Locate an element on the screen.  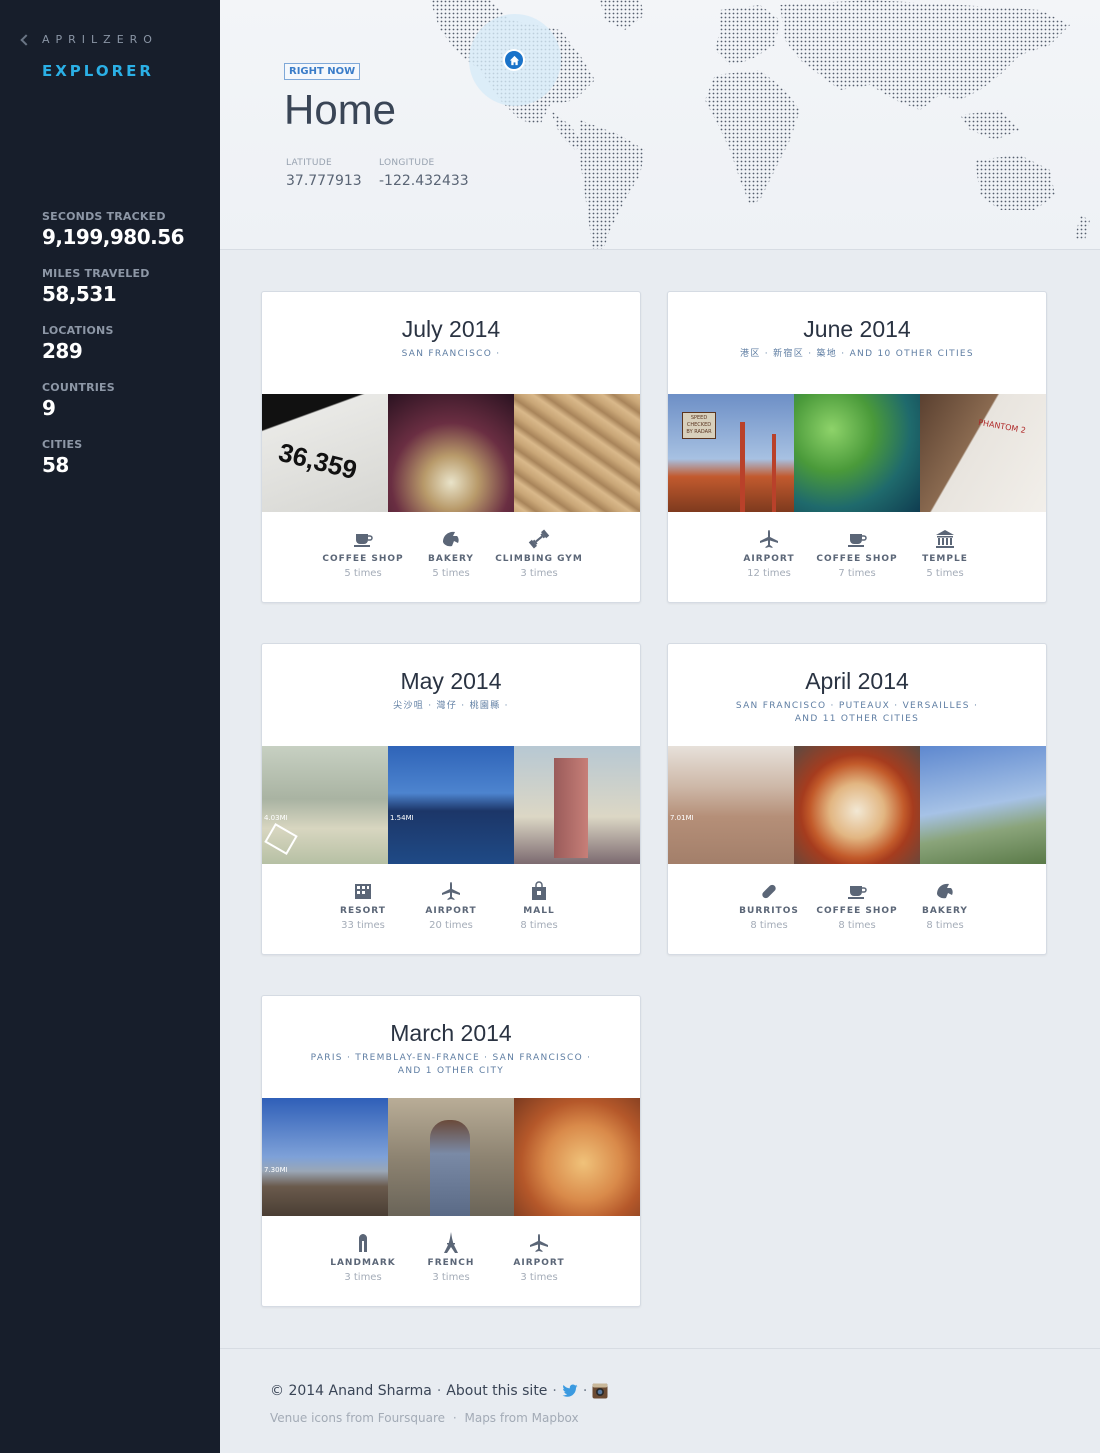
longitude-value: -122.432433 is located at coordinates (424, 181).